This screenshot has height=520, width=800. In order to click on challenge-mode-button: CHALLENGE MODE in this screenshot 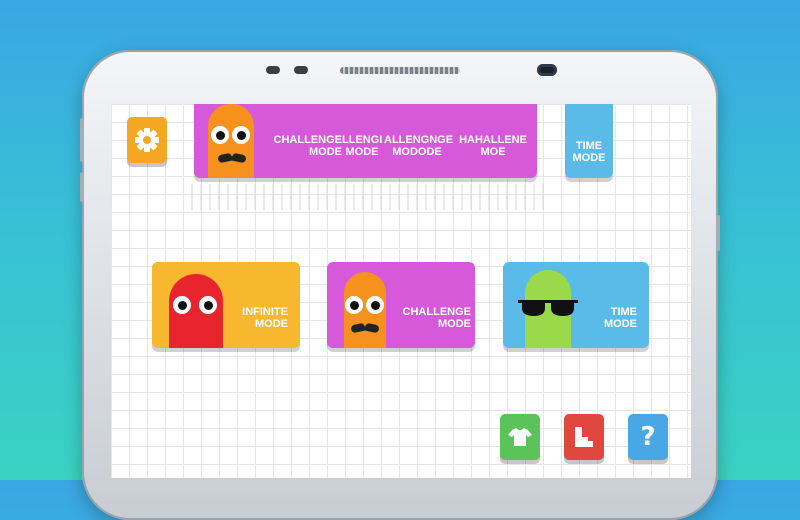, I will do `click(401, 305)`.